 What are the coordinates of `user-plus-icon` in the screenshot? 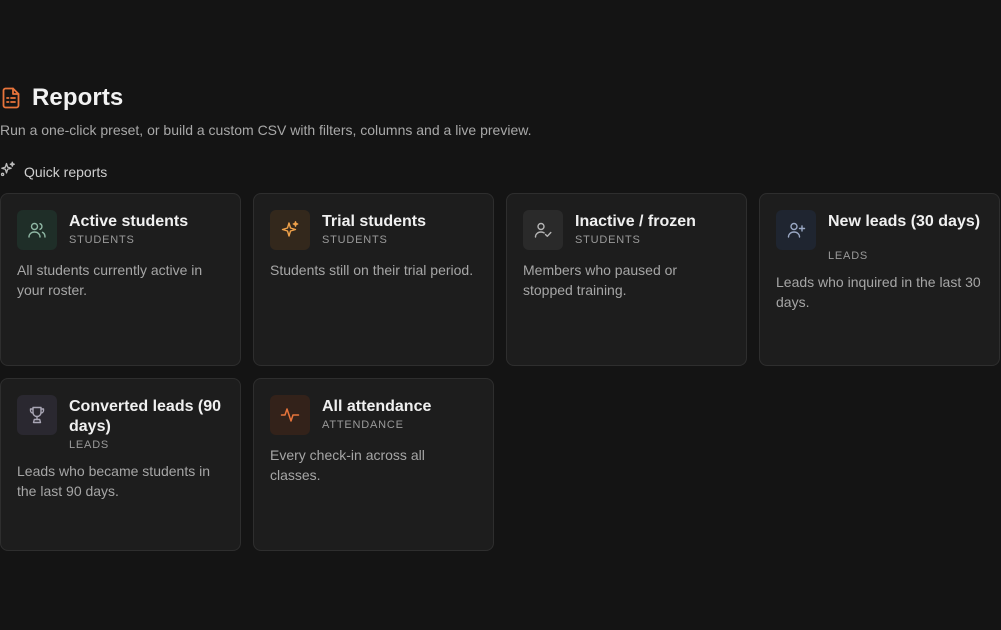 It's located at (796, 230).